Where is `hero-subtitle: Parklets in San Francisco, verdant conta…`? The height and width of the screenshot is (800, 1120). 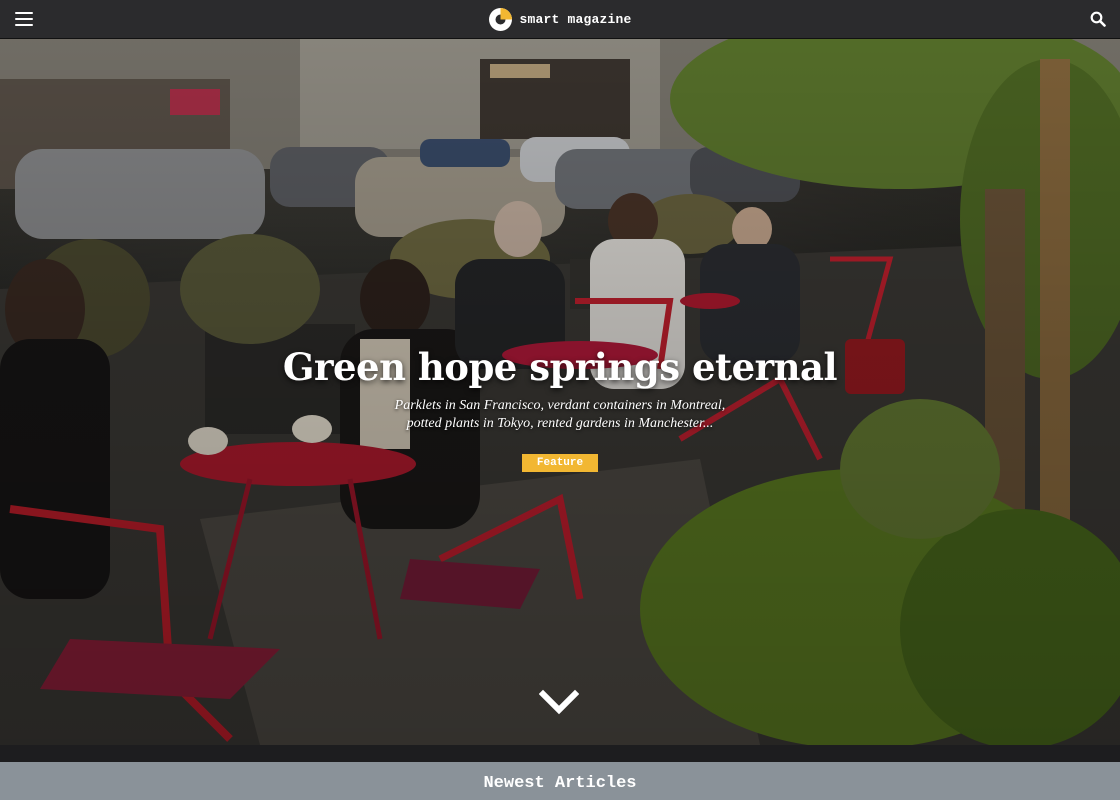 hero-subtitle: Parklets in San Francisco, verdant conta… is located at coordinates (560, 414).